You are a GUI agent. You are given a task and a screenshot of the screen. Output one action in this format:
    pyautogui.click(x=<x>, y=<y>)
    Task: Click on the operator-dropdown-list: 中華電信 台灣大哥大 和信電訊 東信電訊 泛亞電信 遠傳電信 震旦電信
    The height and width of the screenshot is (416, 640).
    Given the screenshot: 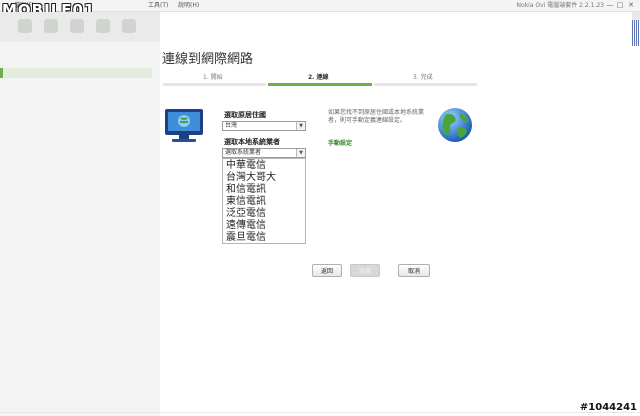 What is the action you would take?
    pyautogui.click(x=264, y=201)
    